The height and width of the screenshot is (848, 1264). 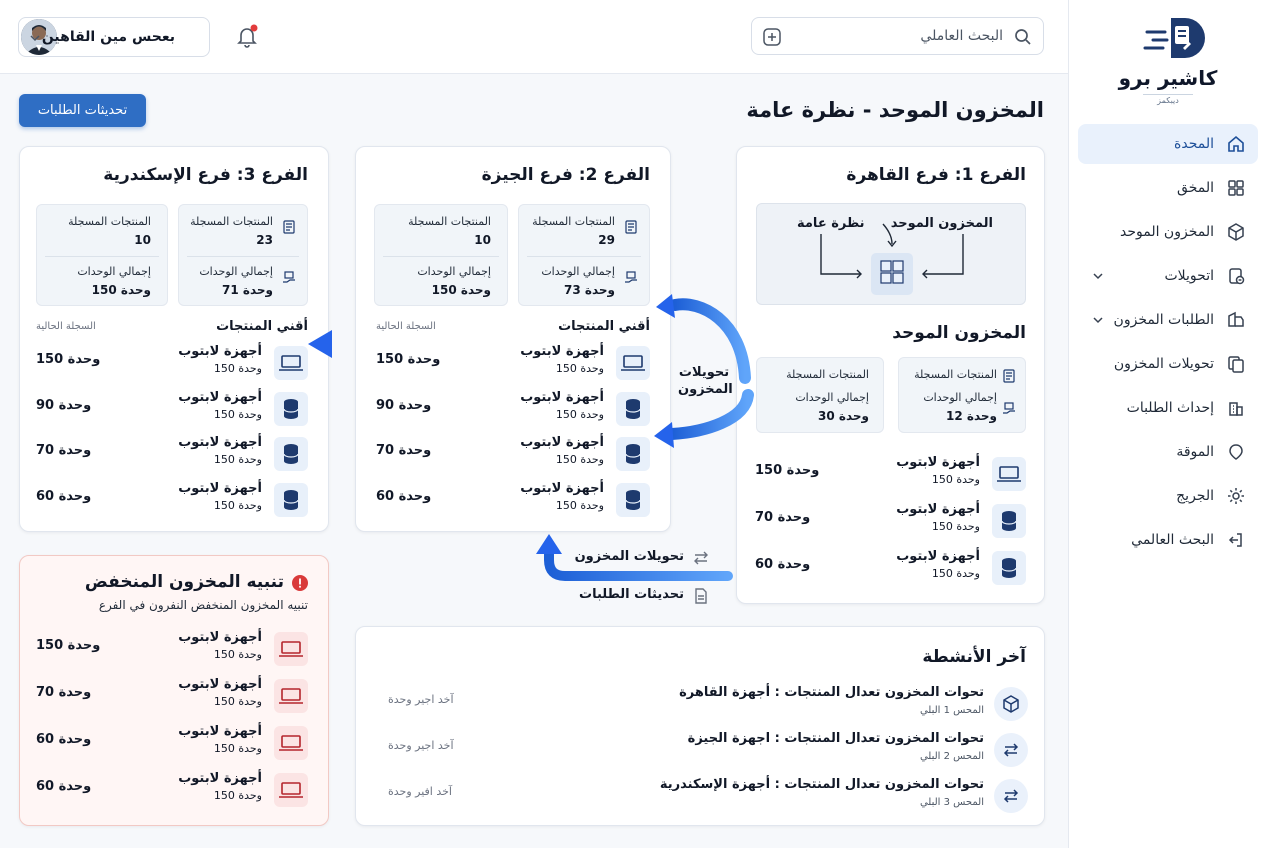 I want to click on alert-title: تنبيه المخزون المنخفض, so click(x=184, y=582).